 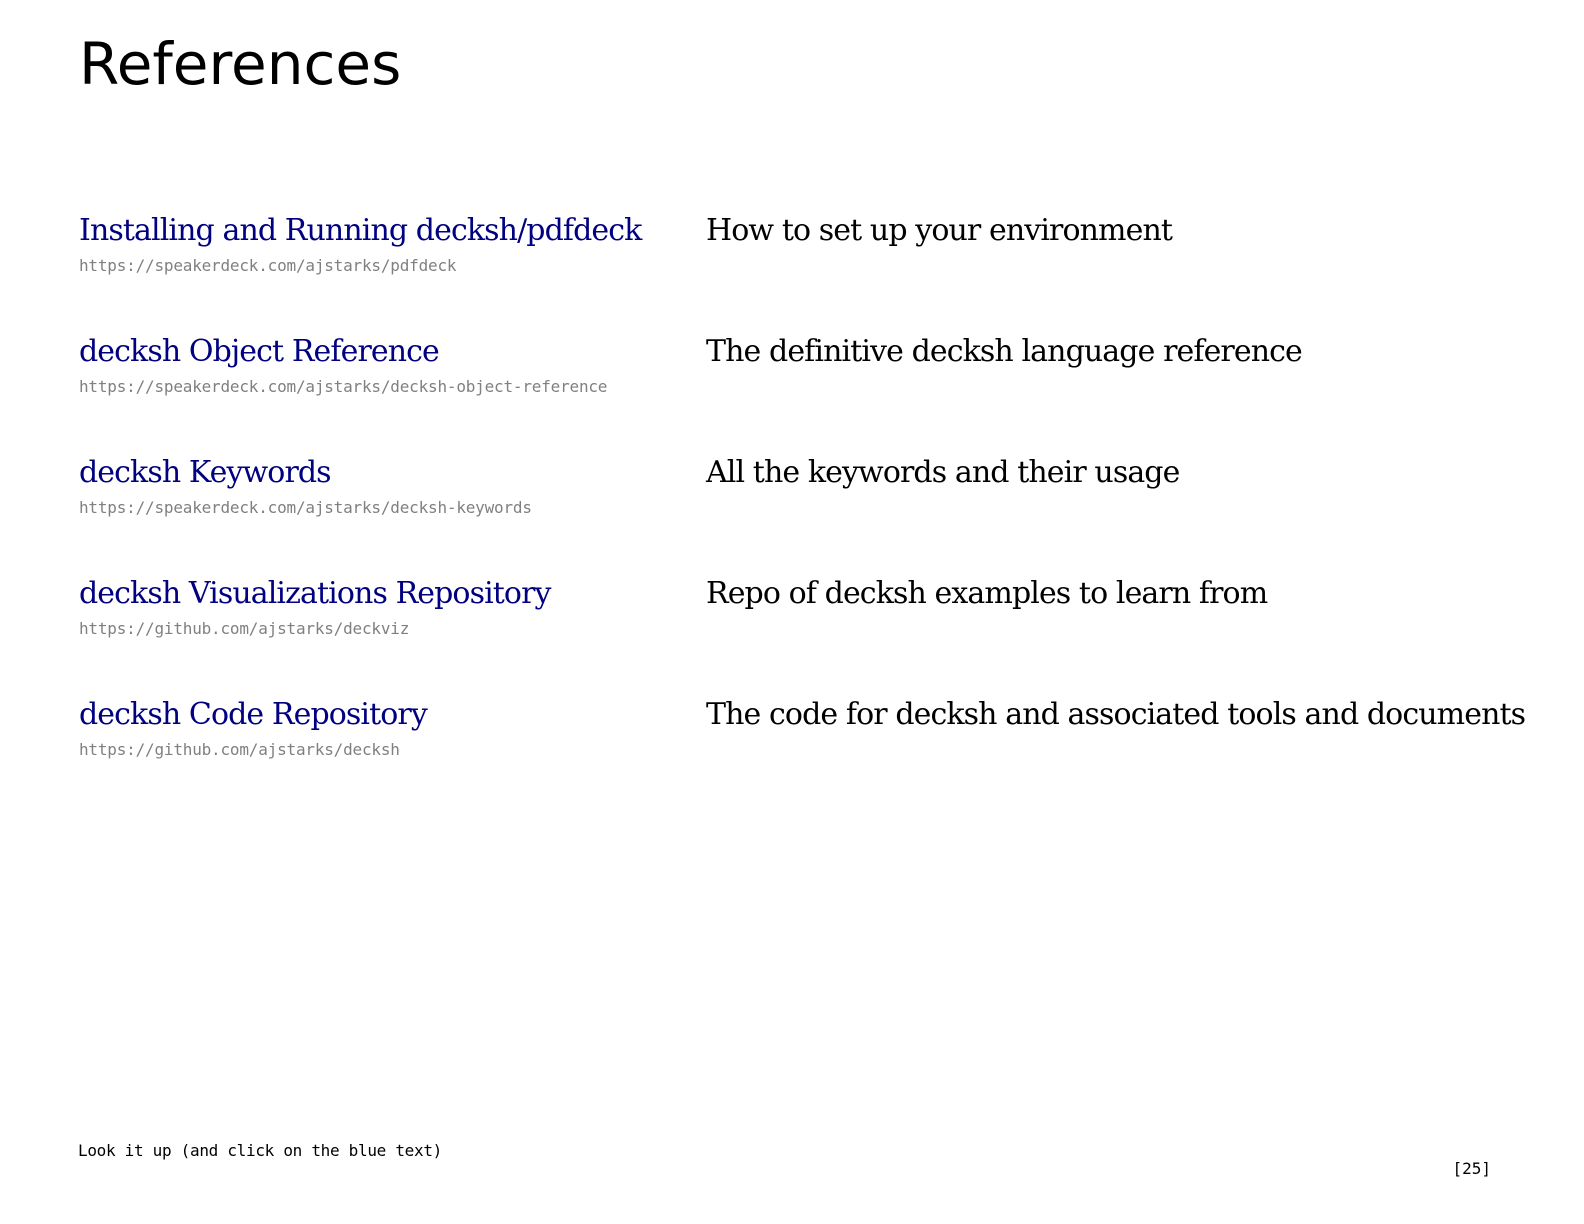 What do you see at coordinates (253, 715) in the screenshot?
I see `reference-link-code-repo: decksh Code Repository` at bounding box center [253, 715].